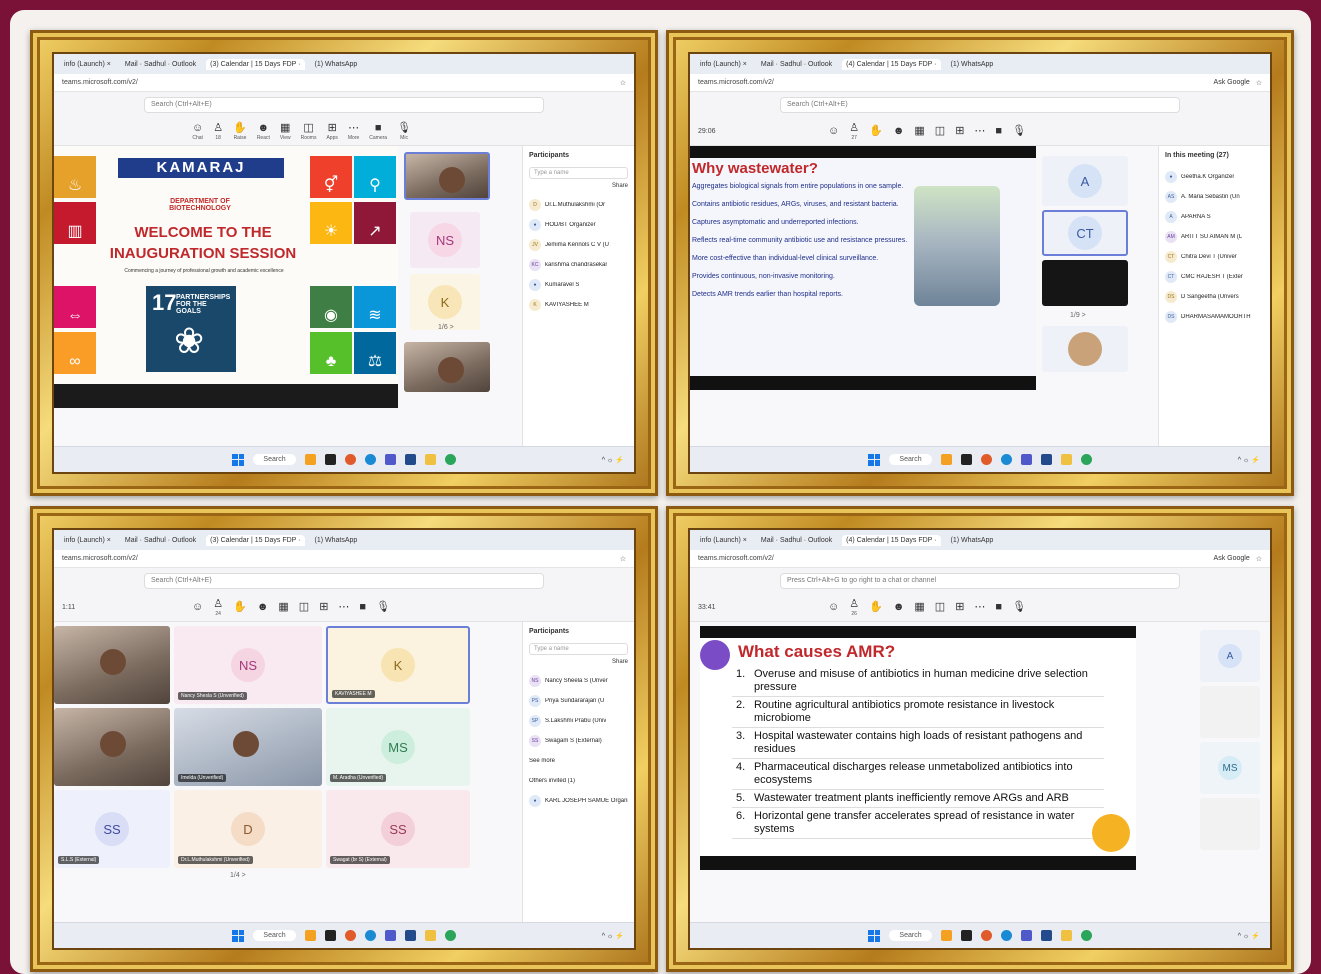 The height and width of the screenshot is (974, 1321). I want to click on participant-row: PS Priya Sundararajan (U, so click(578, 701).